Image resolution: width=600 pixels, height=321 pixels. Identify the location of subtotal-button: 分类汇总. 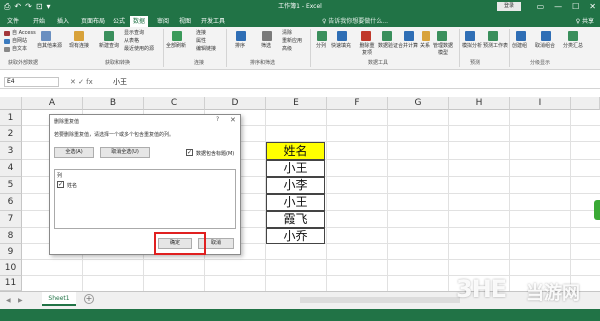
(573, 46).